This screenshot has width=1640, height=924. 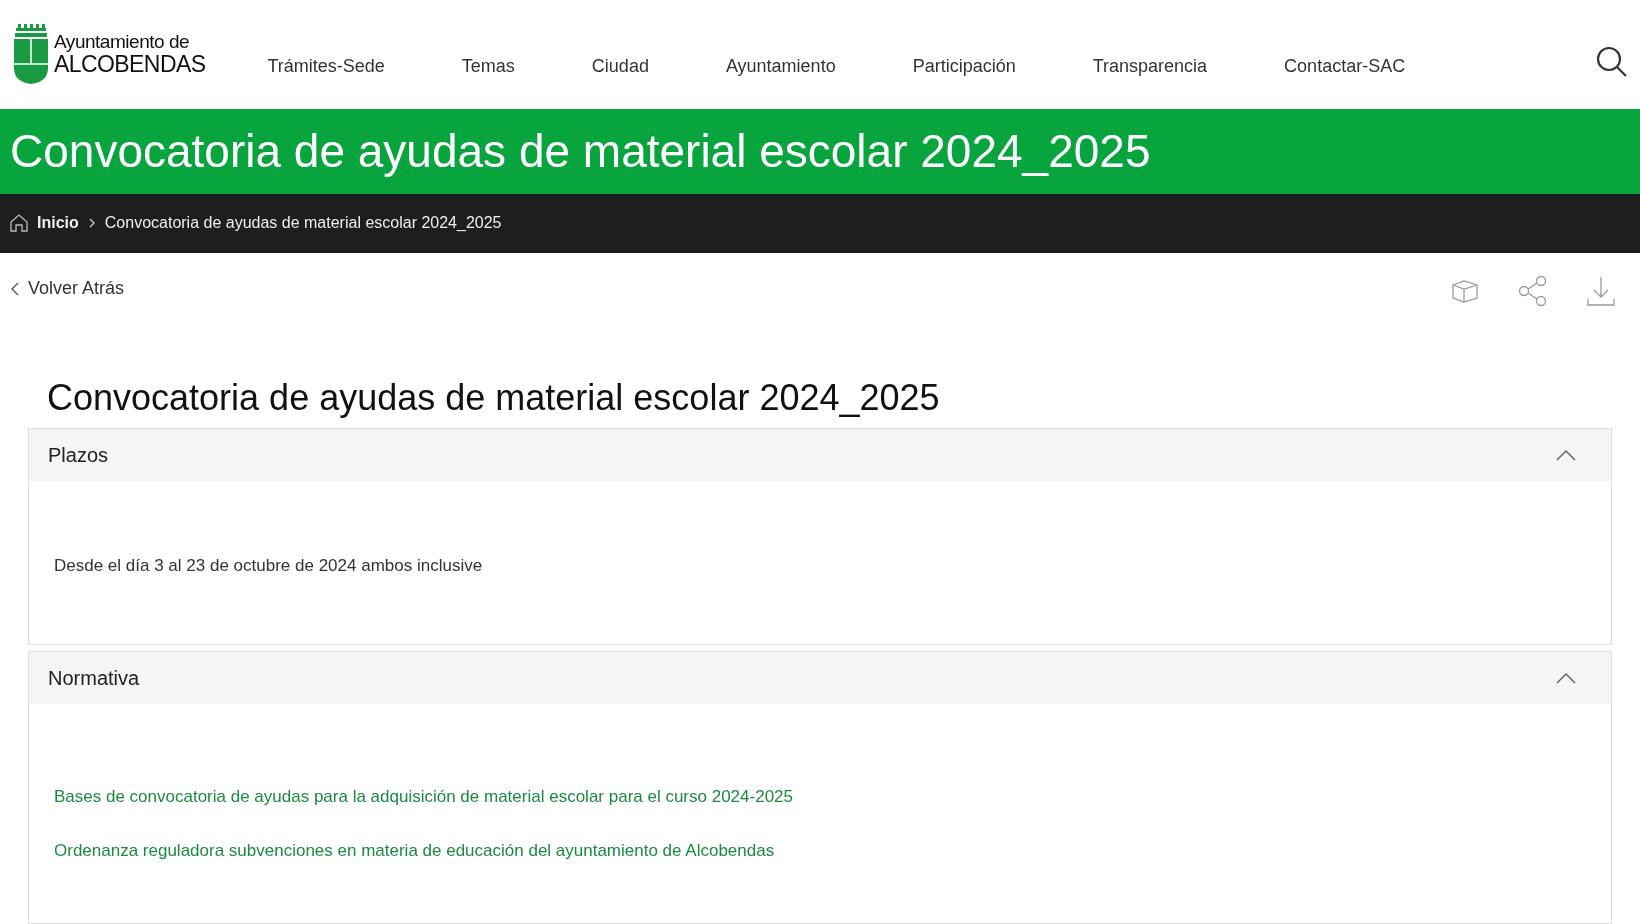 I want to click on banner-title: Convocatoria de ayudas de material escolar 2024_2025, so click(x=580, y=151).